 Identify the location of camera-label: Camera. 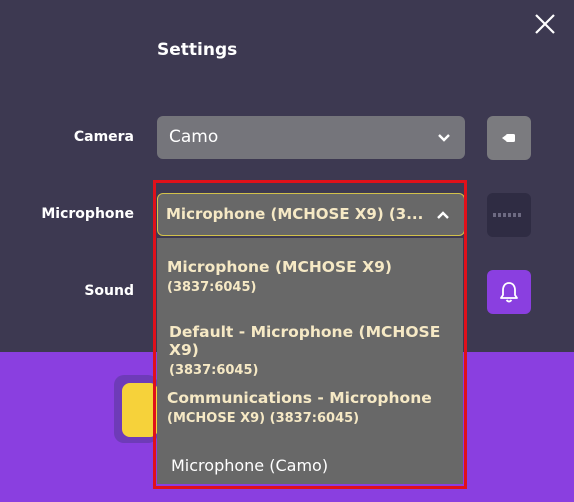
(103, 137).